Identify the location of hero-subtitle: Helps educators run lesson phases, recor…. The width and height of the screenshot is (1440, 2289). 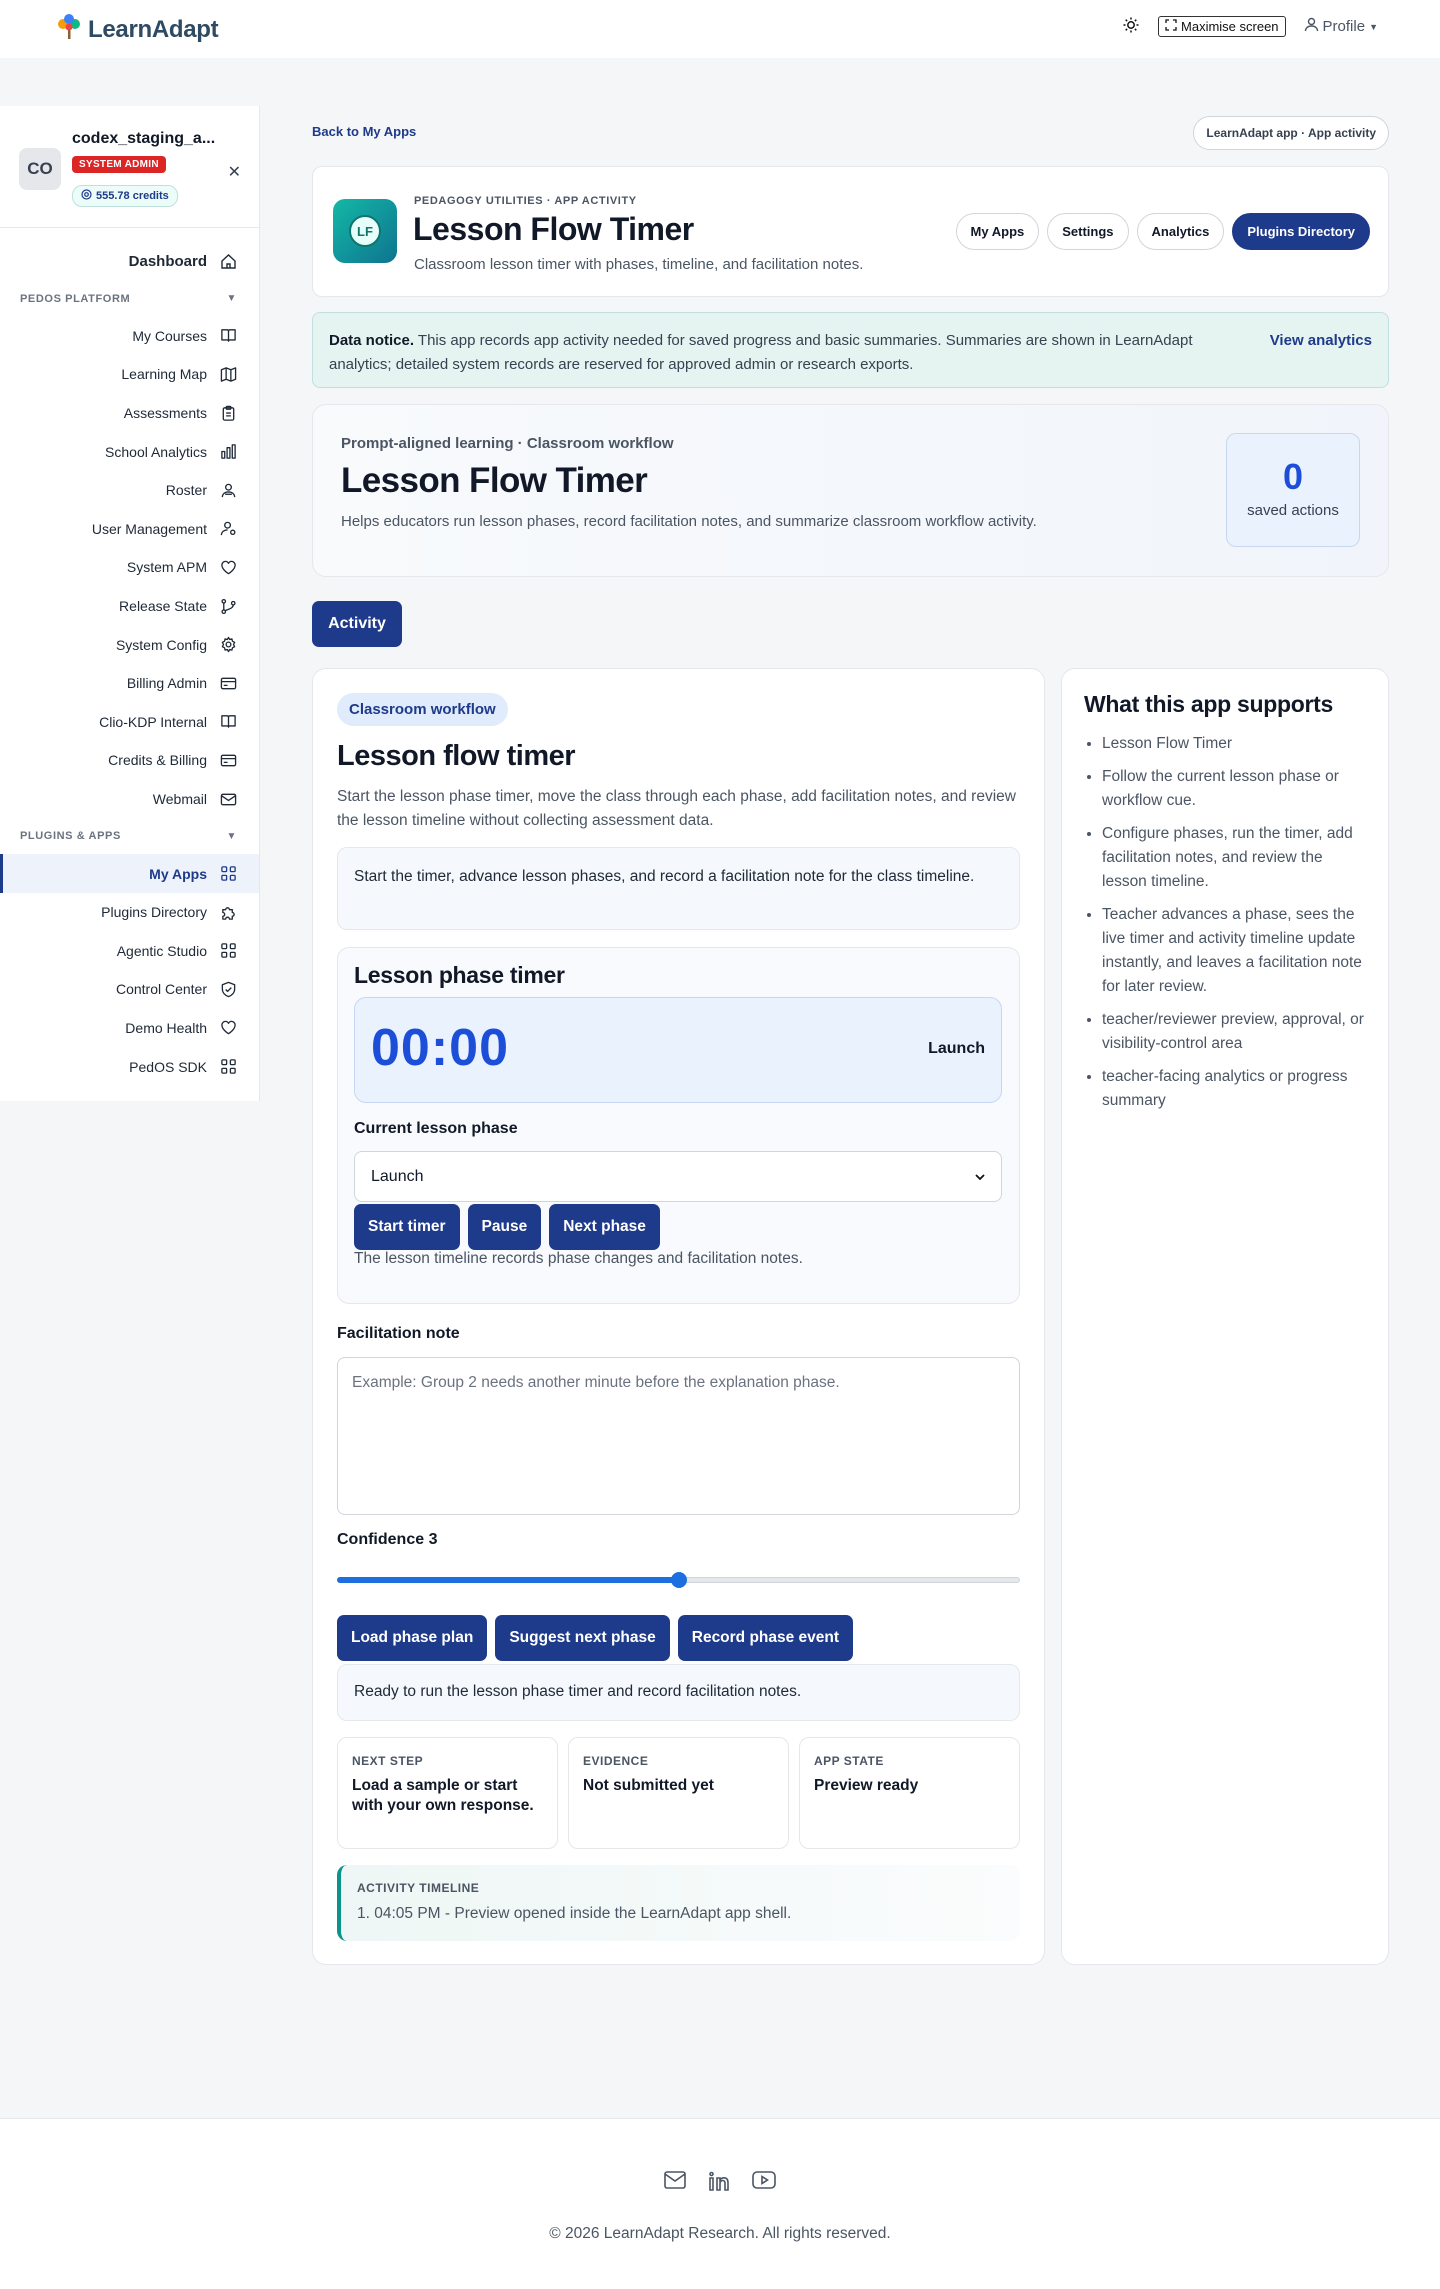
(689, 521).